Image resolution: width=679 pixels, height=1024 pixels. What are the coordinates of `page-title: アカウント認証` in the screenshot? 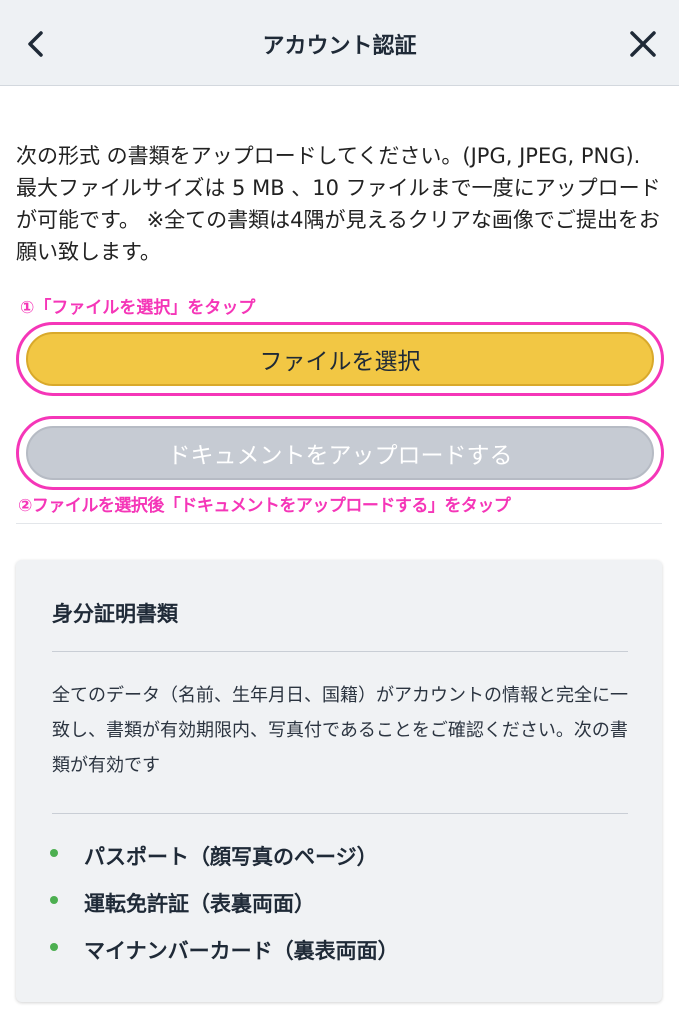 It's located at (339, 46).